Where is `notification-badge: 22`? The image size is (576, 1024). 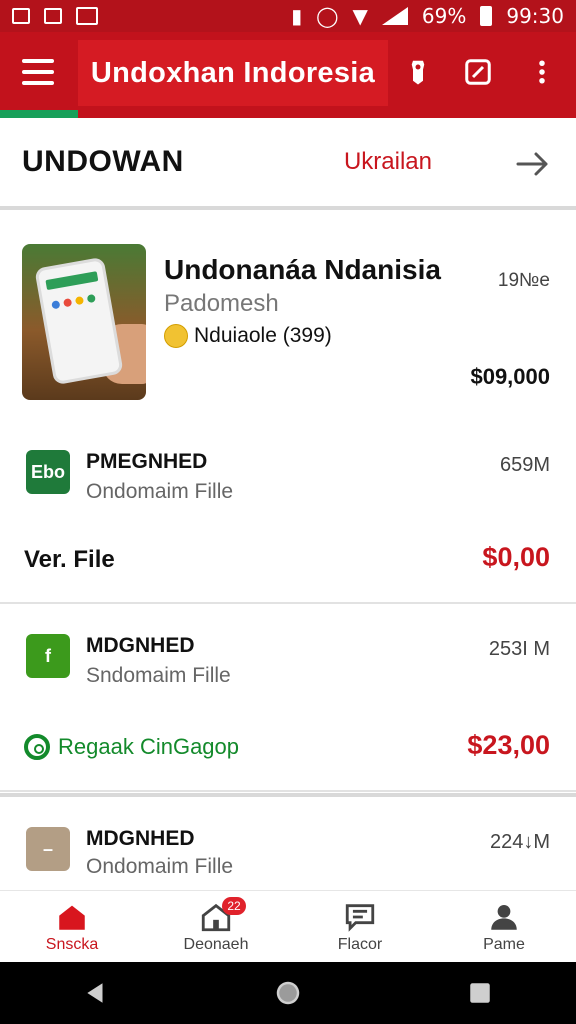 notification-badge: 22 is located at coordinates (234, 906).